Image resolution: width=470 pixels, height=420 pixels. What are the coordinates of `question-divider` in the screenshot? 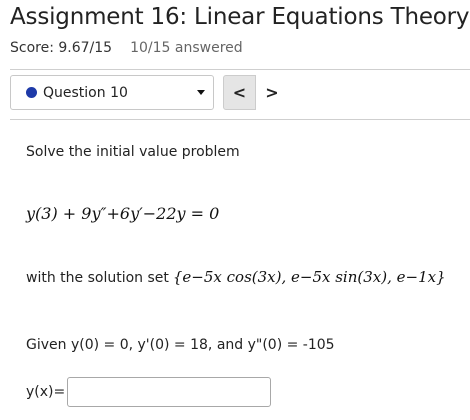 It's located at (240, 119).